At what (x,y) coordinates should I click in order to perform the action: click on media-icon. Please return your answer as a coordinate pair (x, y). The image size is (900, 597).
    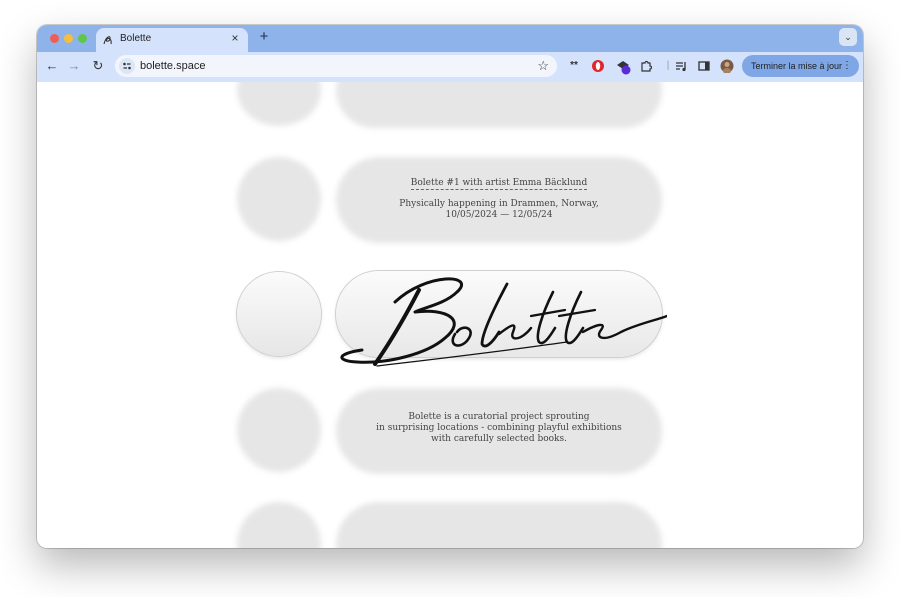
    Looking at the image, I should click on (681, 66).